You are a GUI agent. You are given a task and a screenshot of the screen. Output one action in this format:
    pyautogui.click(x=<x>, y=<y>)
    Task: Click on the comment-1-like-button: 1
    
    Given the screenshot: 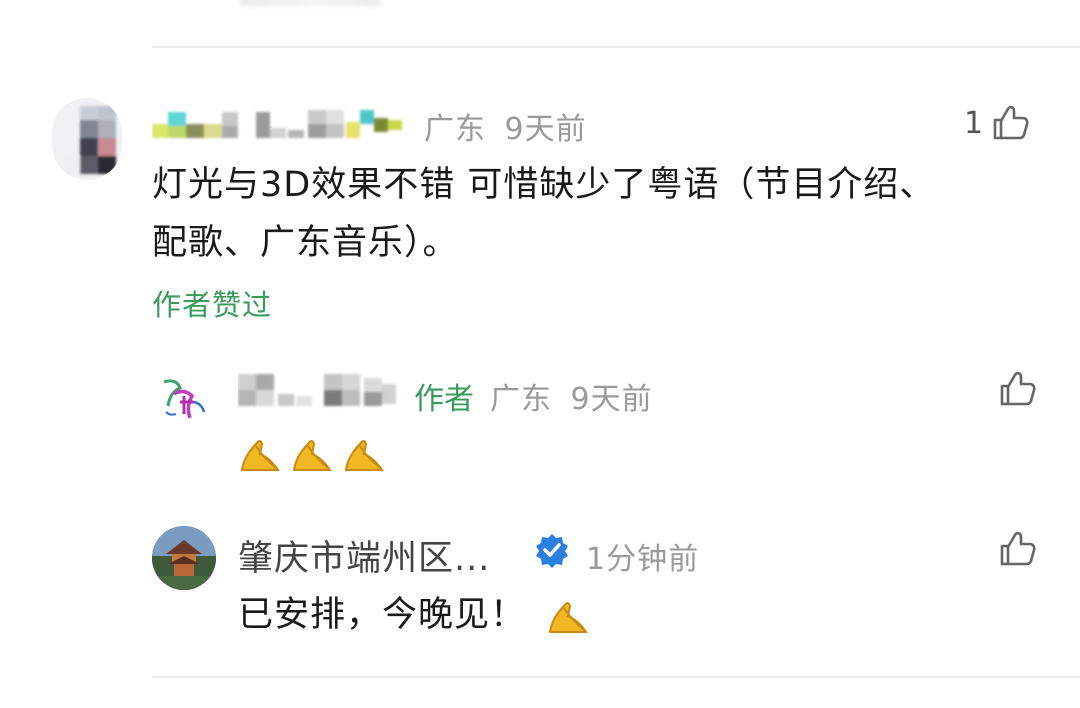 What is the action you would take?
    pyautogui.click(x=996, y=123)
    